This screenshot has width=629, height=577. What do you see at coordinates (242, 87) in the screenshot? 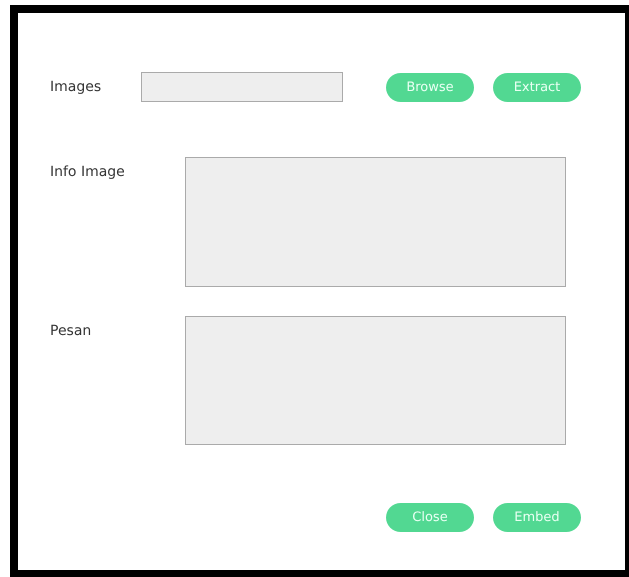
I see `images-field` at bounding box center [242, 87].